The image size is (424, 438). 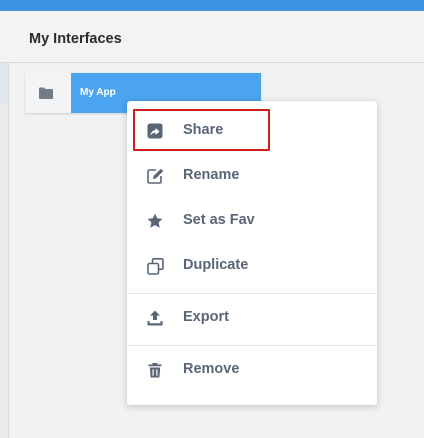 What do you see at coordinates (252, 370) in the screenshot?
I see `menu-item-remove: Remove` at bounding box center [252, 370].